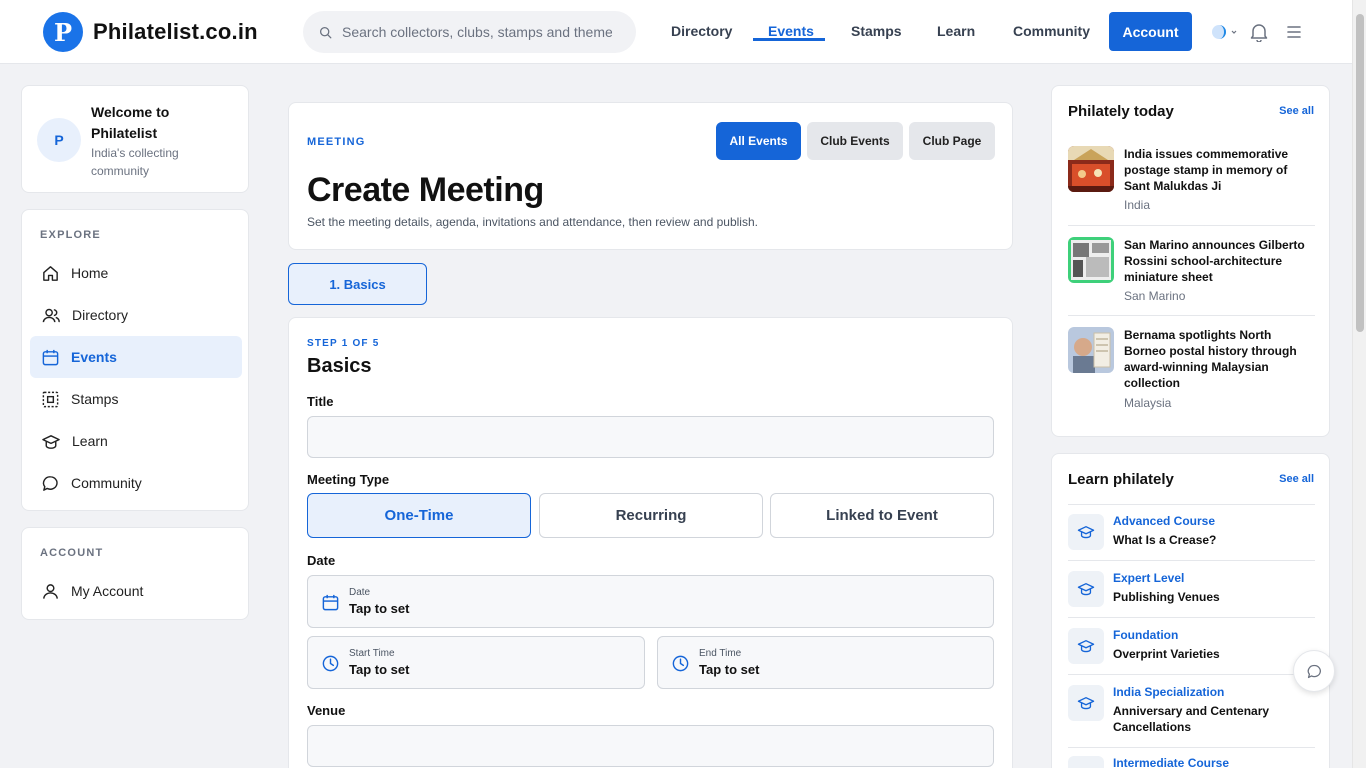 The image size is (1366, 768). Describe the element at coordinates (90, 441) in the screenshot. I see `sidebar-item-label: Learn` at that location.